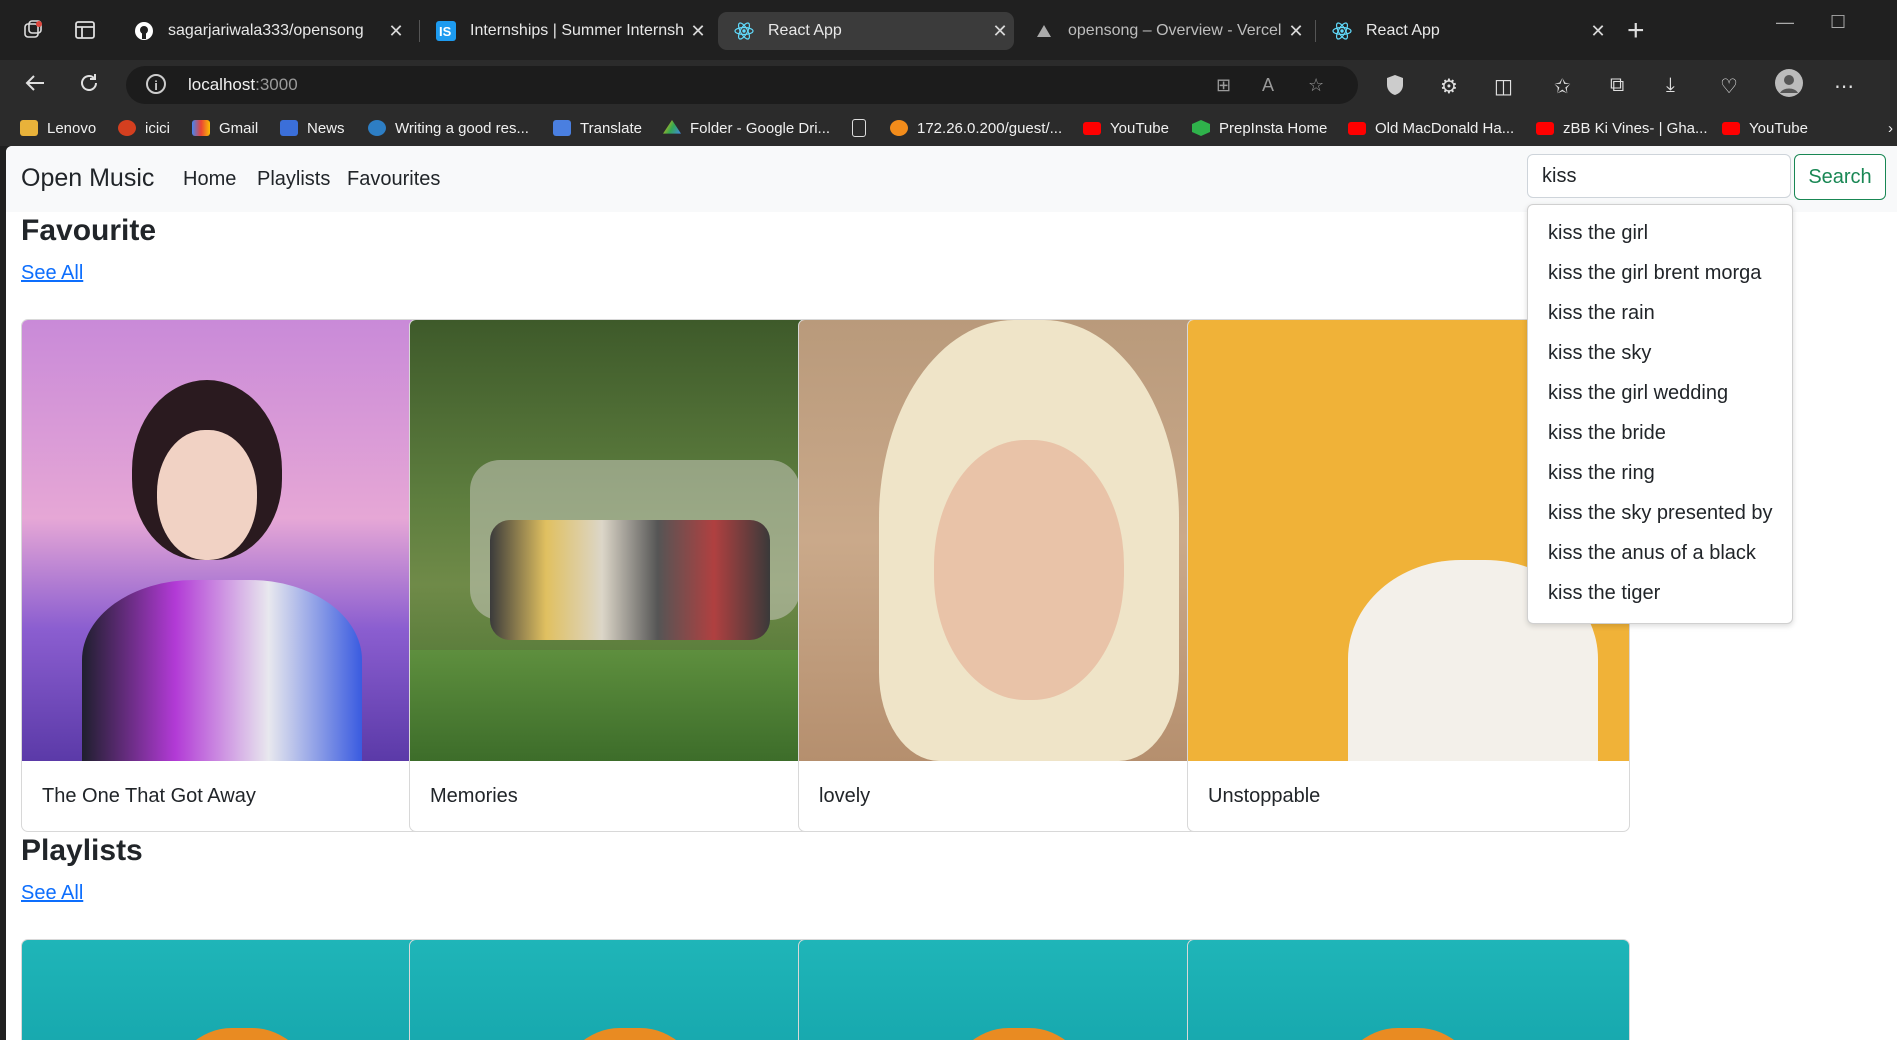  What do you see at coordinates (1660, 433) in the screenshot?
I see `suggestion-item: kiss the bride` at bounding box center [1660, 433].